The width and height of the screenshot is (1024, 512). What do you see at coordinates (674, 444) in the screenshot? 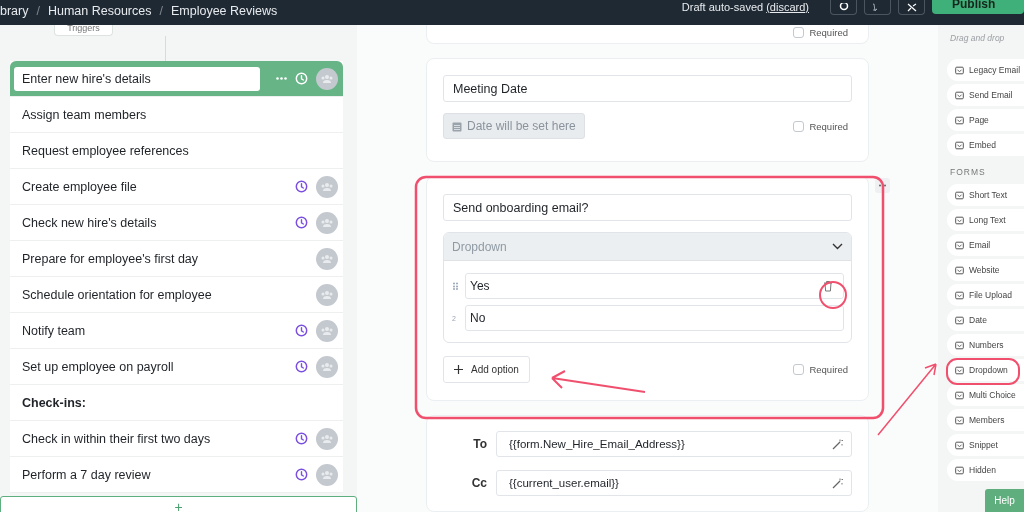
I see `recipient-field: {{form.New_Hire_Email_Address}}` at bounding box center [674, 444].